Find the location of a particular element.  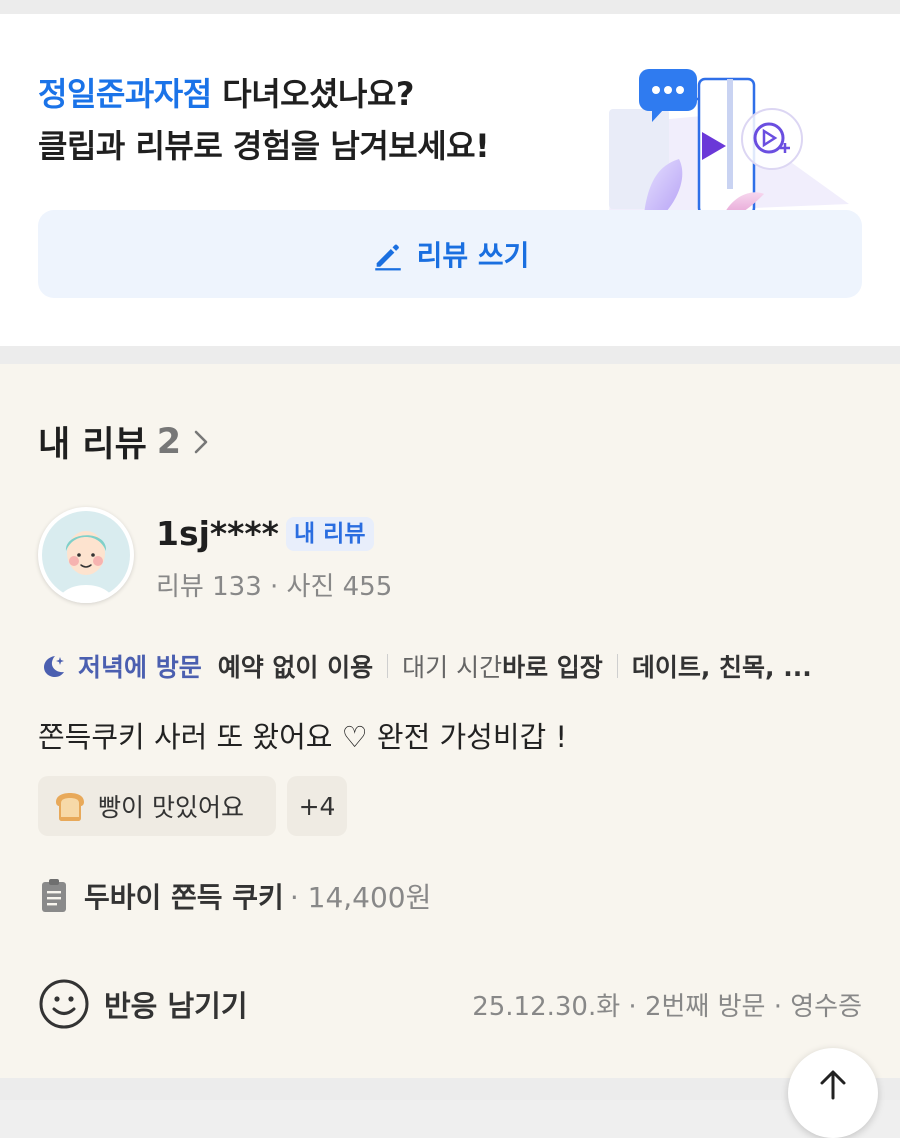

pencil-icon is located at coordinates (387, 257).